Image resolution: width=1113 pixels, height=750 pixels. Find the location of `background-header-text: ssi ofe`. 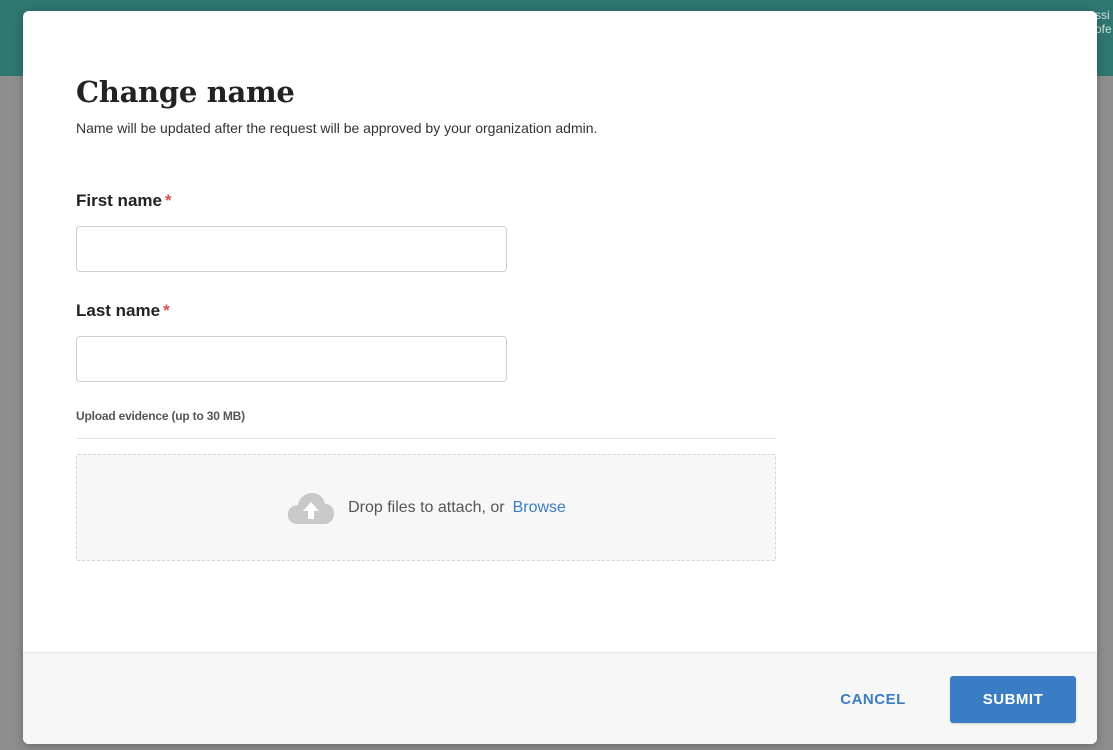

background-header-text: ssi ofe is located at coordinates (1103, 22).